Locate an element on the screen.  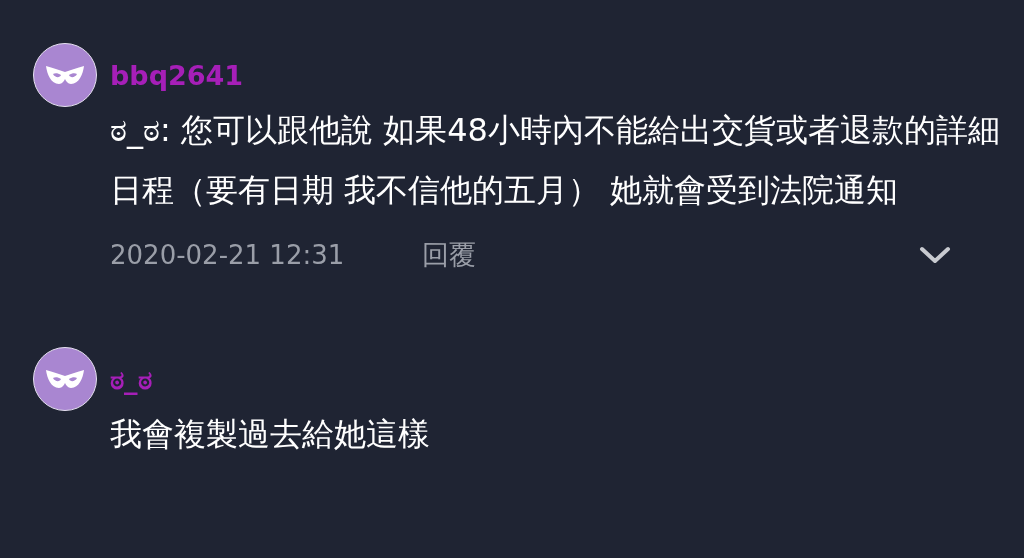
comment-text: 我會複製過去給她這樣 is located at coordinates (270, 434).